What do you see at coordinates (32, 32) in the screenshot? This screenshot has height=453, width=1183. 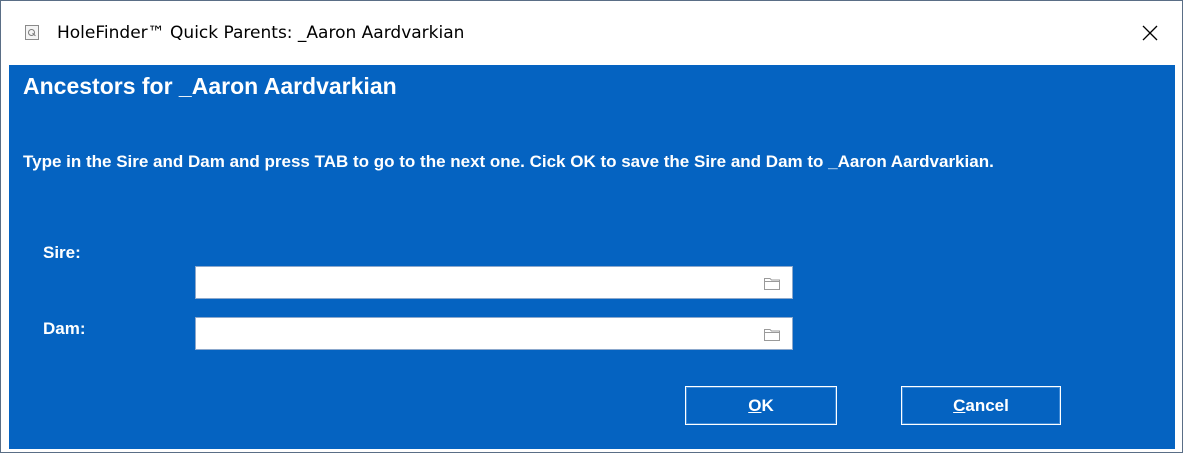 I see `app-icon` at bounding box center [32, 32].